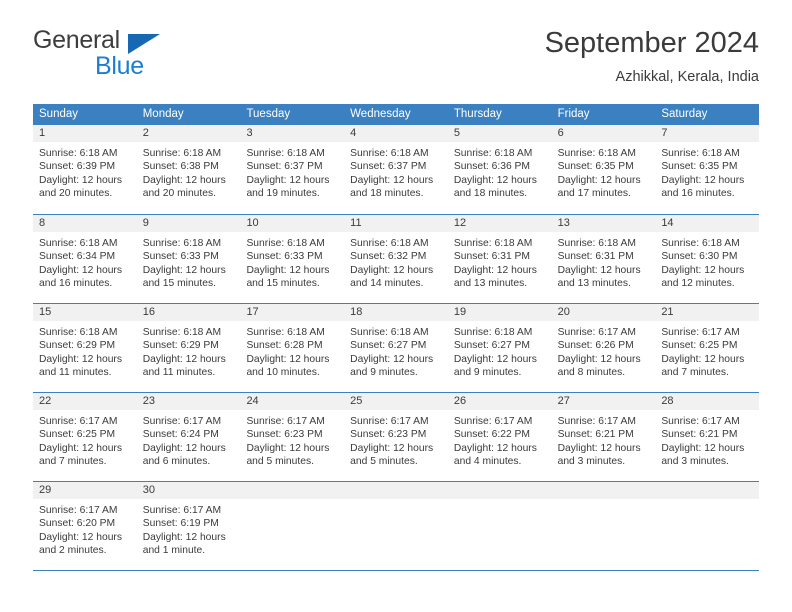 The image size is (792, 612). Describe the element at coordinates (477, 114) in the screenshot. I see `day-header-thursday: Thursday` at that location.